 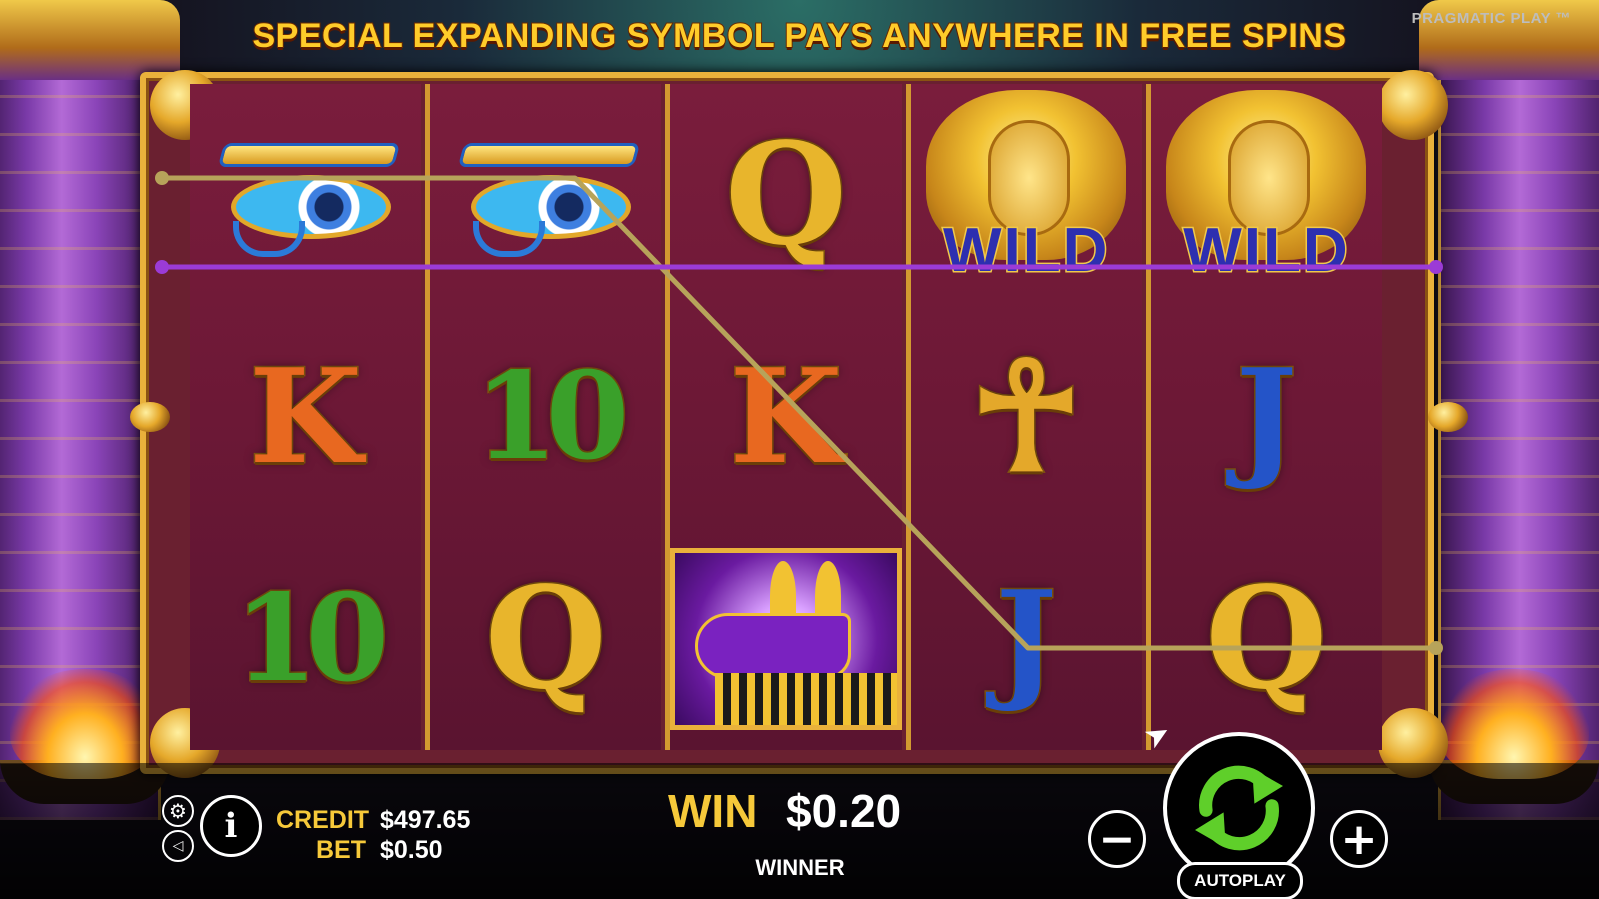 I want to click on minus-icon: −, so click(x=1117, y=839).